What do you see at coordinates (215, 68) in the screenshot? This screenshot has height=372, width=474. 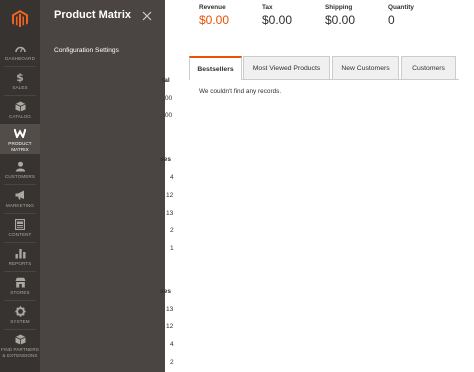 I see `tab-bestsellers: Bestsellers` at bounding box center [215, 68].